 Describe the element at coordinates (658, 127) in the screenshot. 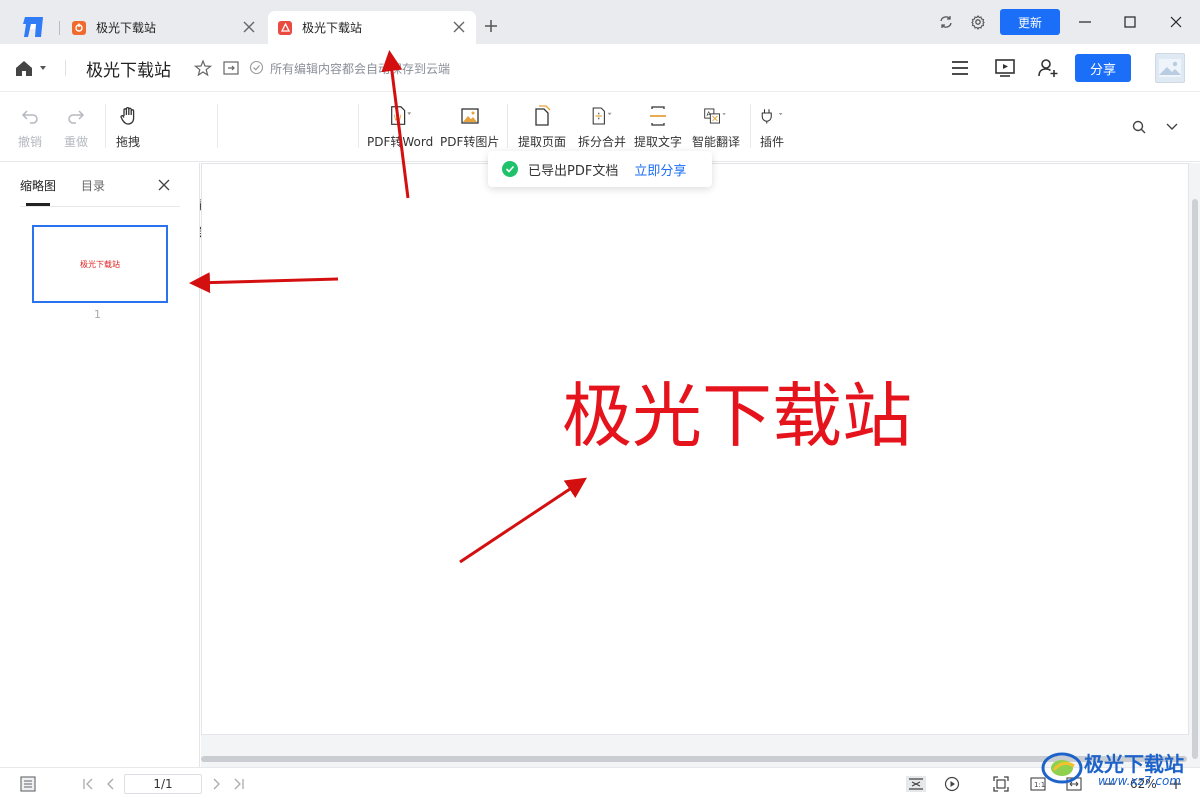

I see `extract-text-button: 提取文字` at that location.